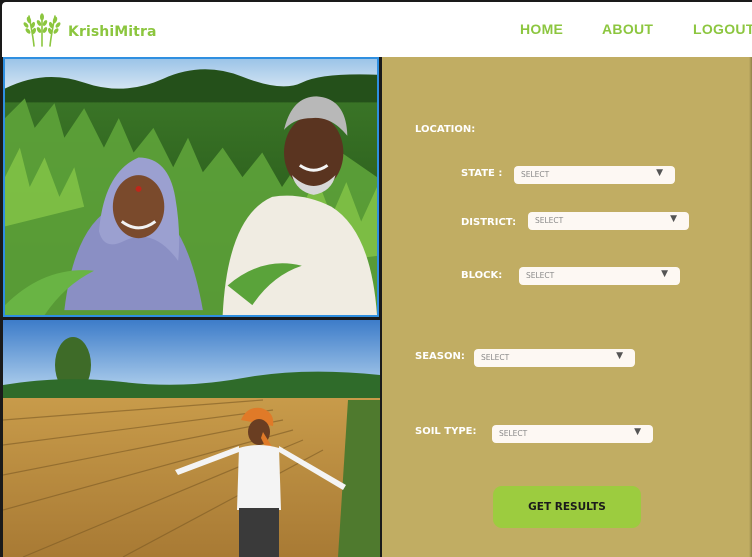 This screenshot has height=557, width=752. I want to click on district-select: SELECT ▼, so click(608, 221).